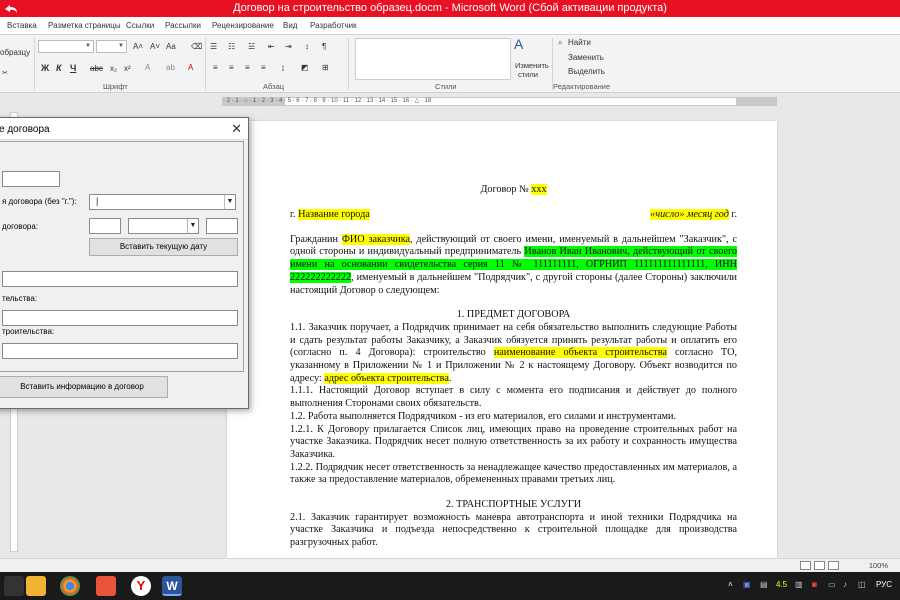 Image resolution: width=900 pixels, height=600 pixels. What do you see at coordinates (283, 68) in the screenshot?
I see `line-spacing-icon: ↨` at bounding box center [283, 68].